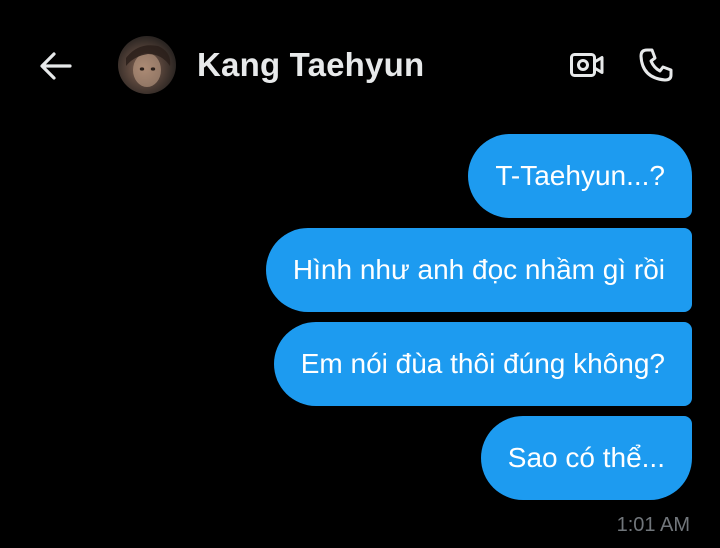 The height and width of the screenshot is (548, 720). I want to click on contact-name: Kang Taehyun, so click(310, 65).